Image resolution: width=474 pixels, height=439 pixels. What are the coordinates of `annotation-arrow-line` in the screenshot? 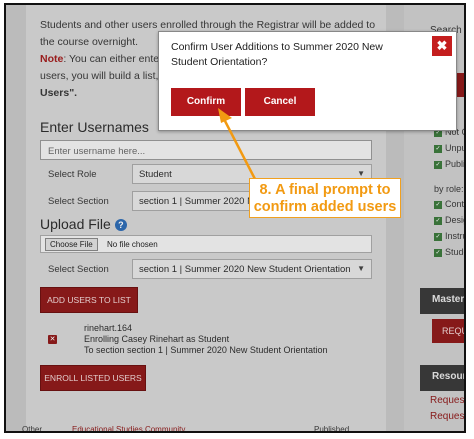 It's located at (240, 151).